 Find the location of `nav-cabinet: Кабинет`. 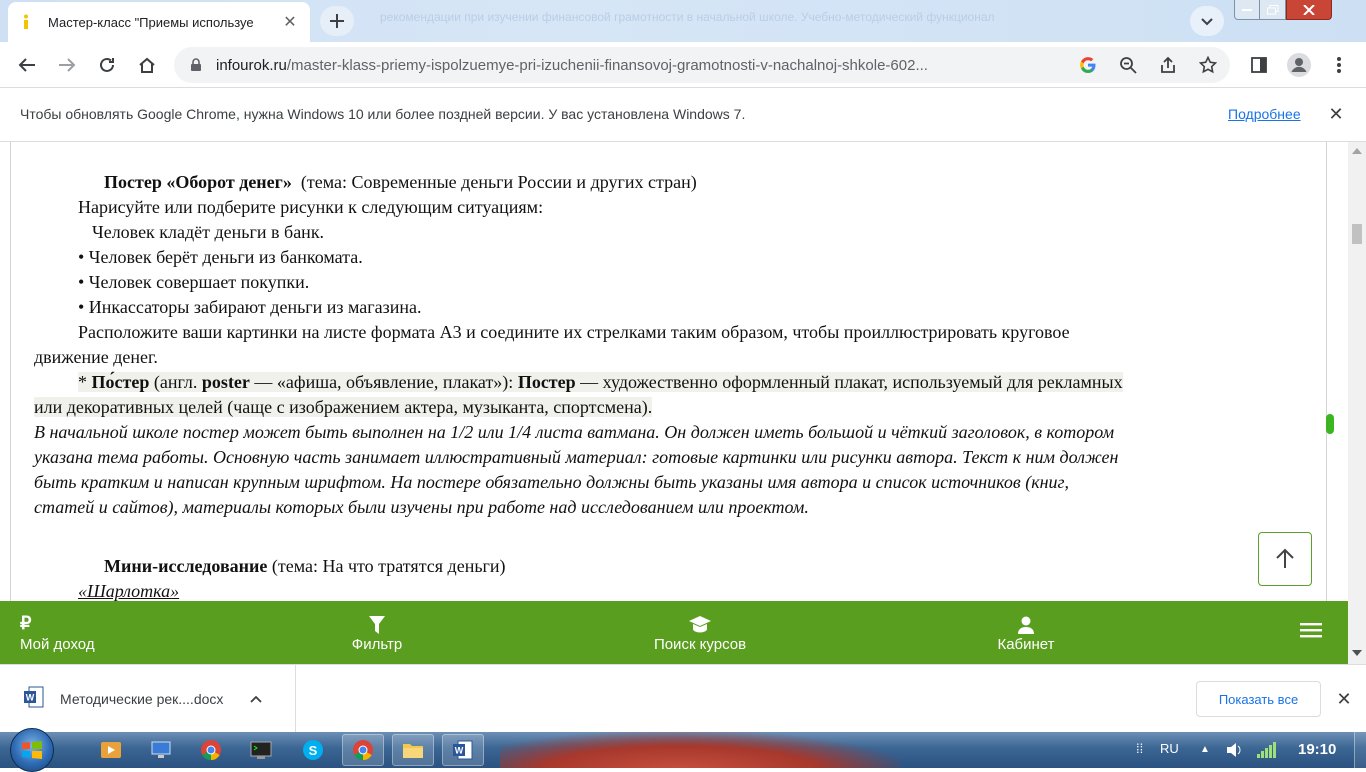

nav-cabinet: Кабинет is located at coordinates (1026, 632).